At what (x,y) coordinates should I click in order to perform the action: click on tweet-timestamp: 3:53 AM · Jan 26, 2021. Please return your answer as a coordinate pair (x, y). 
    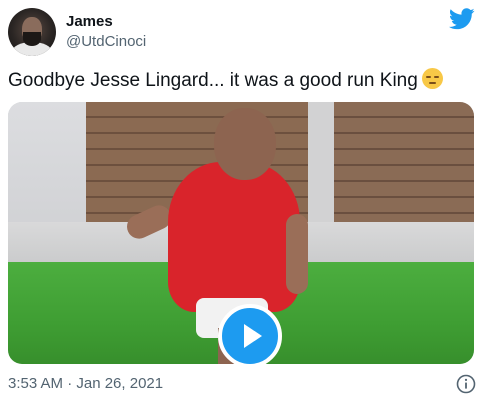
    Looking at the image, I should click on (85, 384).